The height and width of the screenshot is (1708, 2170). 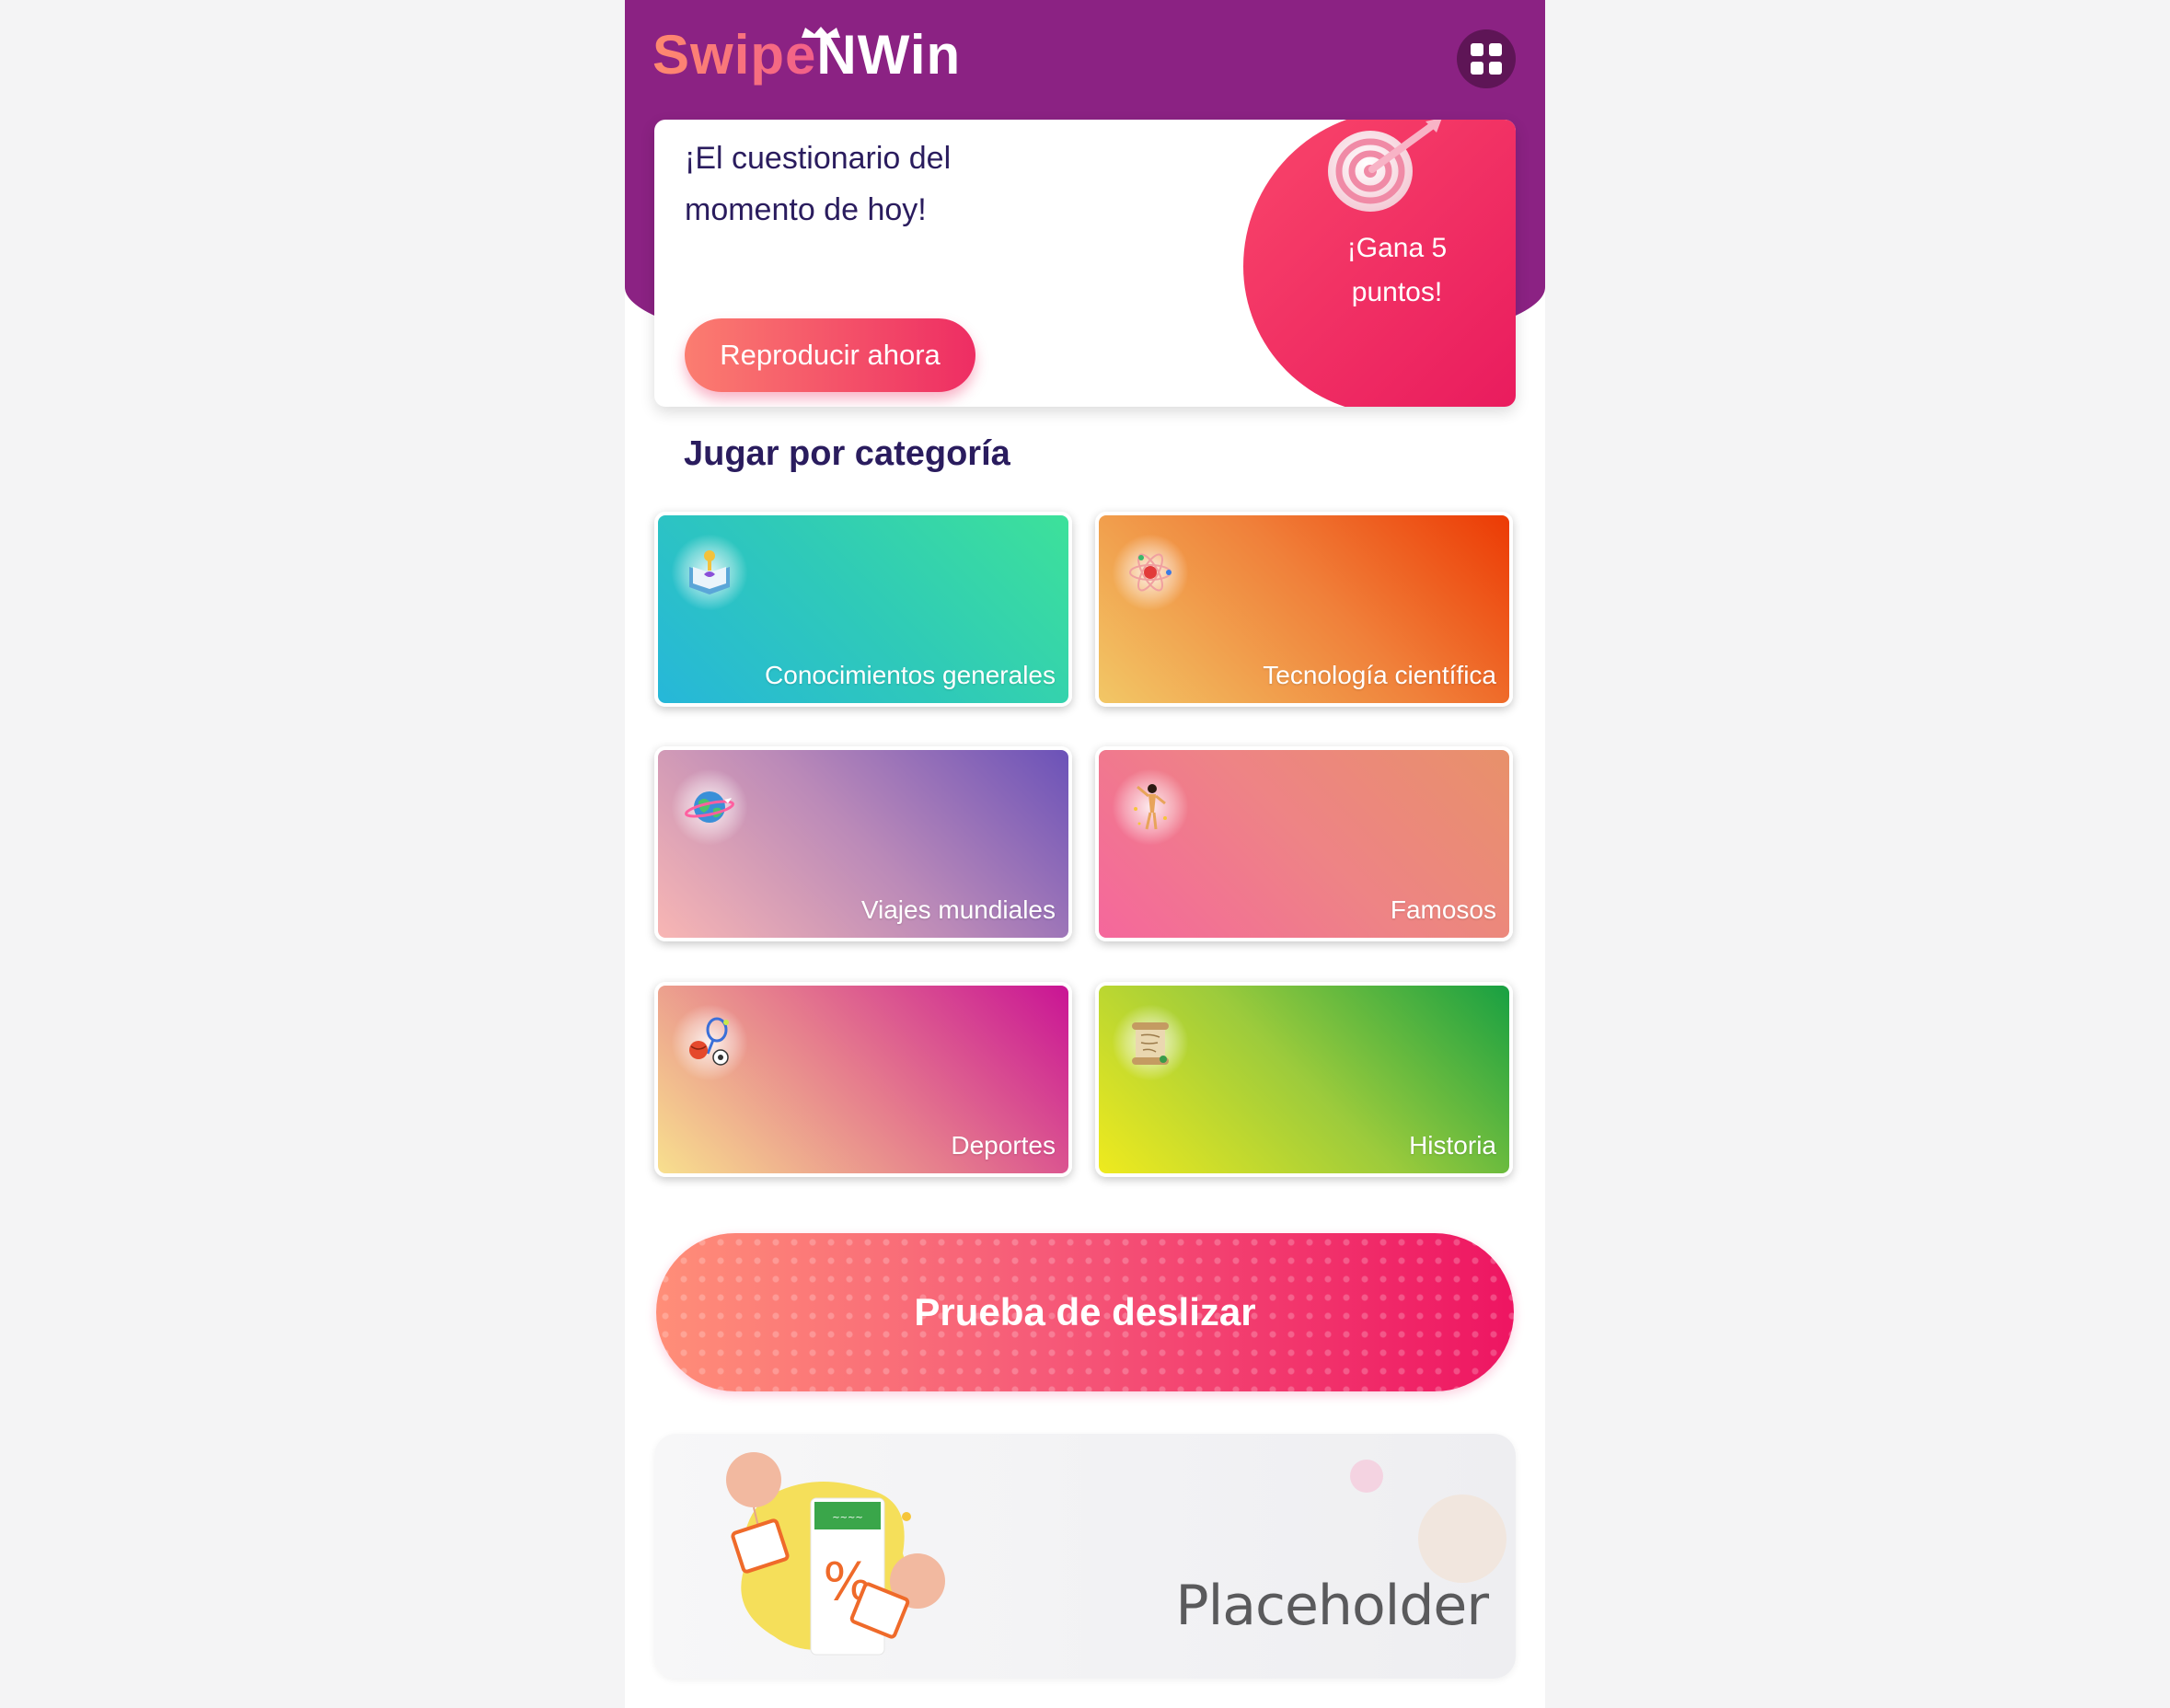 What do you see at coordinates (1443, 910) in the screenshot?
I see `category-label: Famosos` at bounding box center [1443, 910].